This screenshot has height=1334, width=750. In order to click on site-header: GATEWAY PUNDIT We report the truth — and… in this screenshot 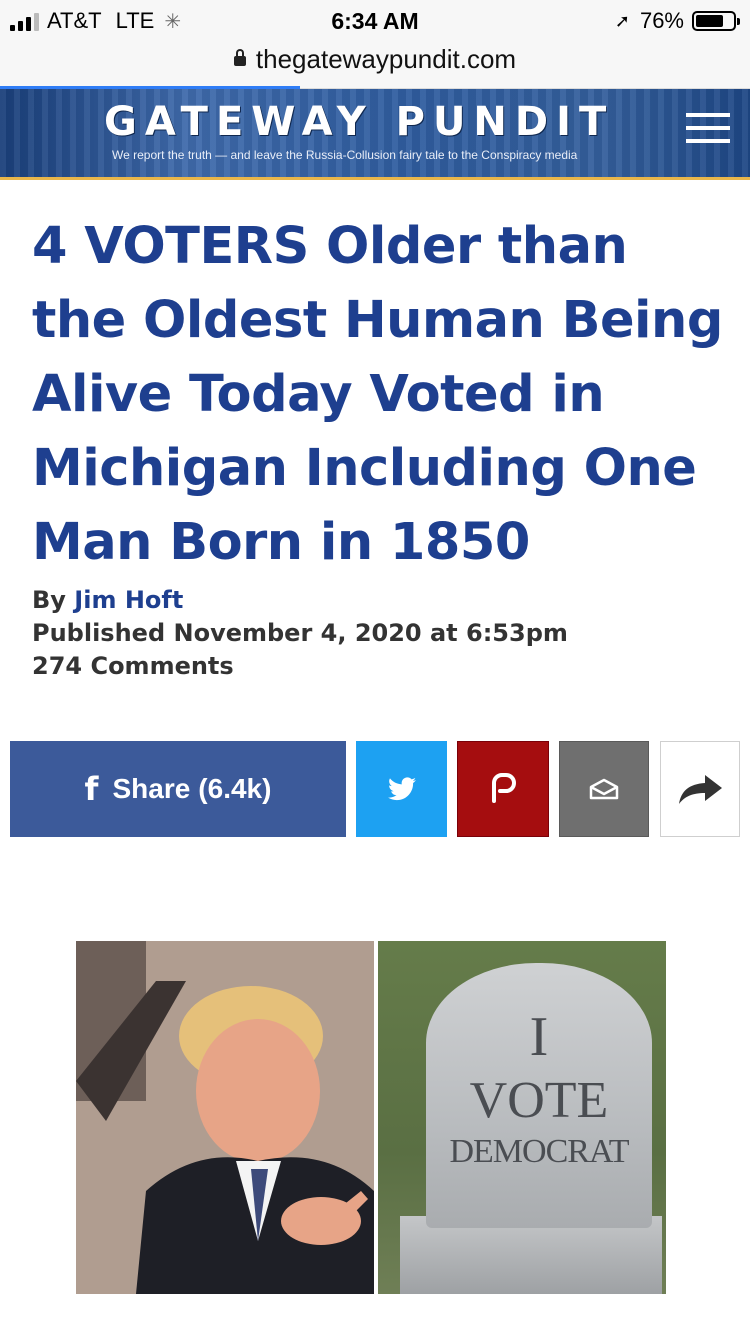, I will do `click(375, 133)`.